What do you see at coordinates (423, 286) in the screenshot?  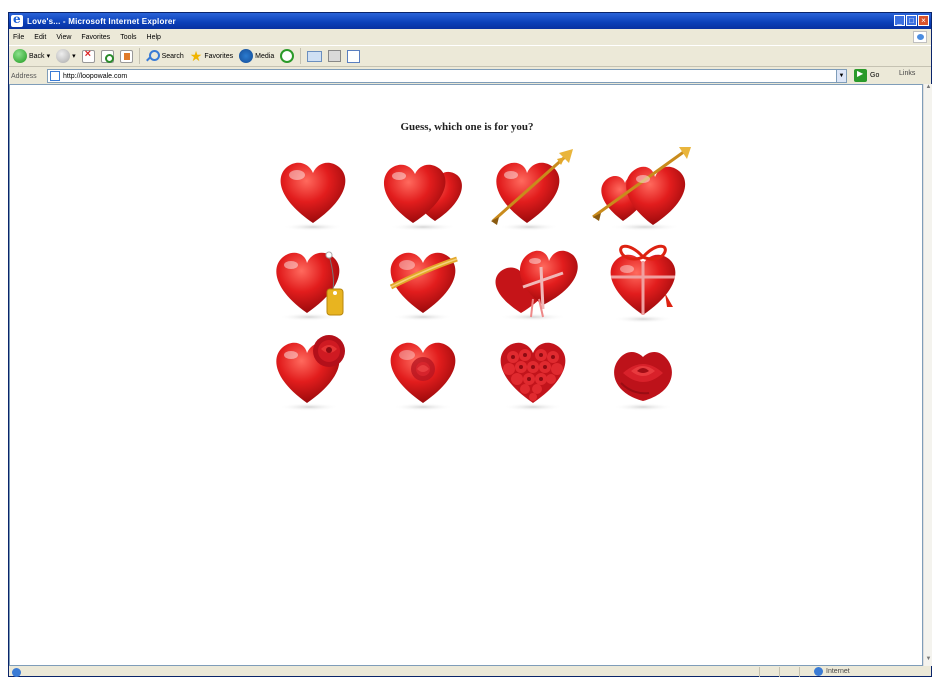 I see `heart-ribbon-icon` at bounding box center [423, 286].